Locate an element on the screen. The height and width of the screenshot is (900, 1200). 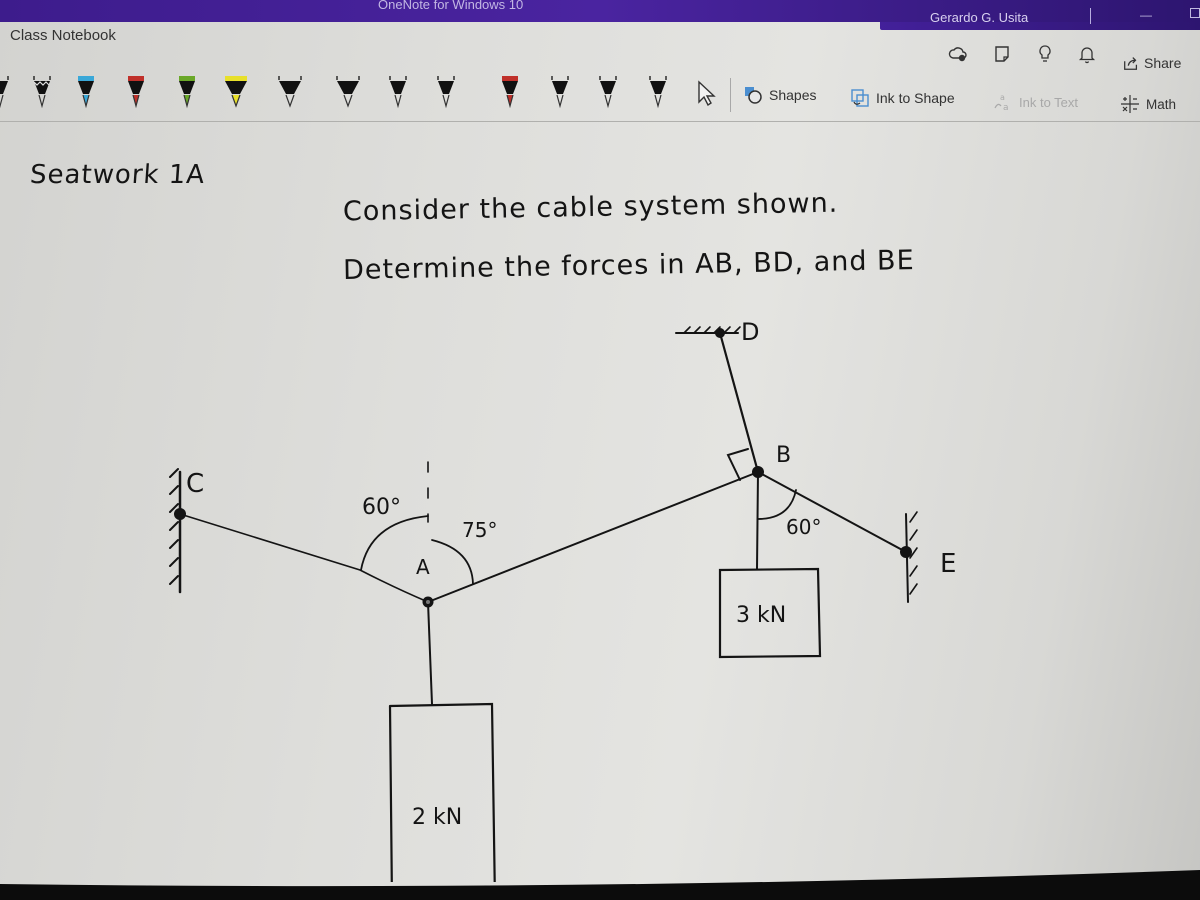
pen-black-fine-2-button is located at coordinates (446, 92).